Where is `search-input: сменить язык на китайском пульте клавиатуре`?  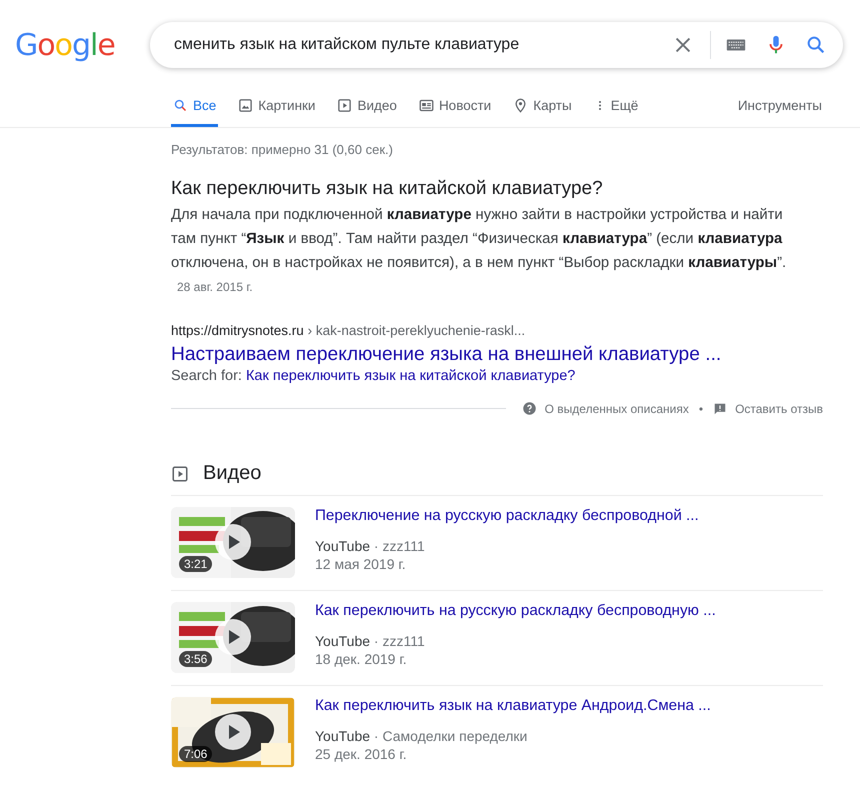 search-input: сменить язык на китайском пульте клавиатуре is located at coordinates (422, 45).